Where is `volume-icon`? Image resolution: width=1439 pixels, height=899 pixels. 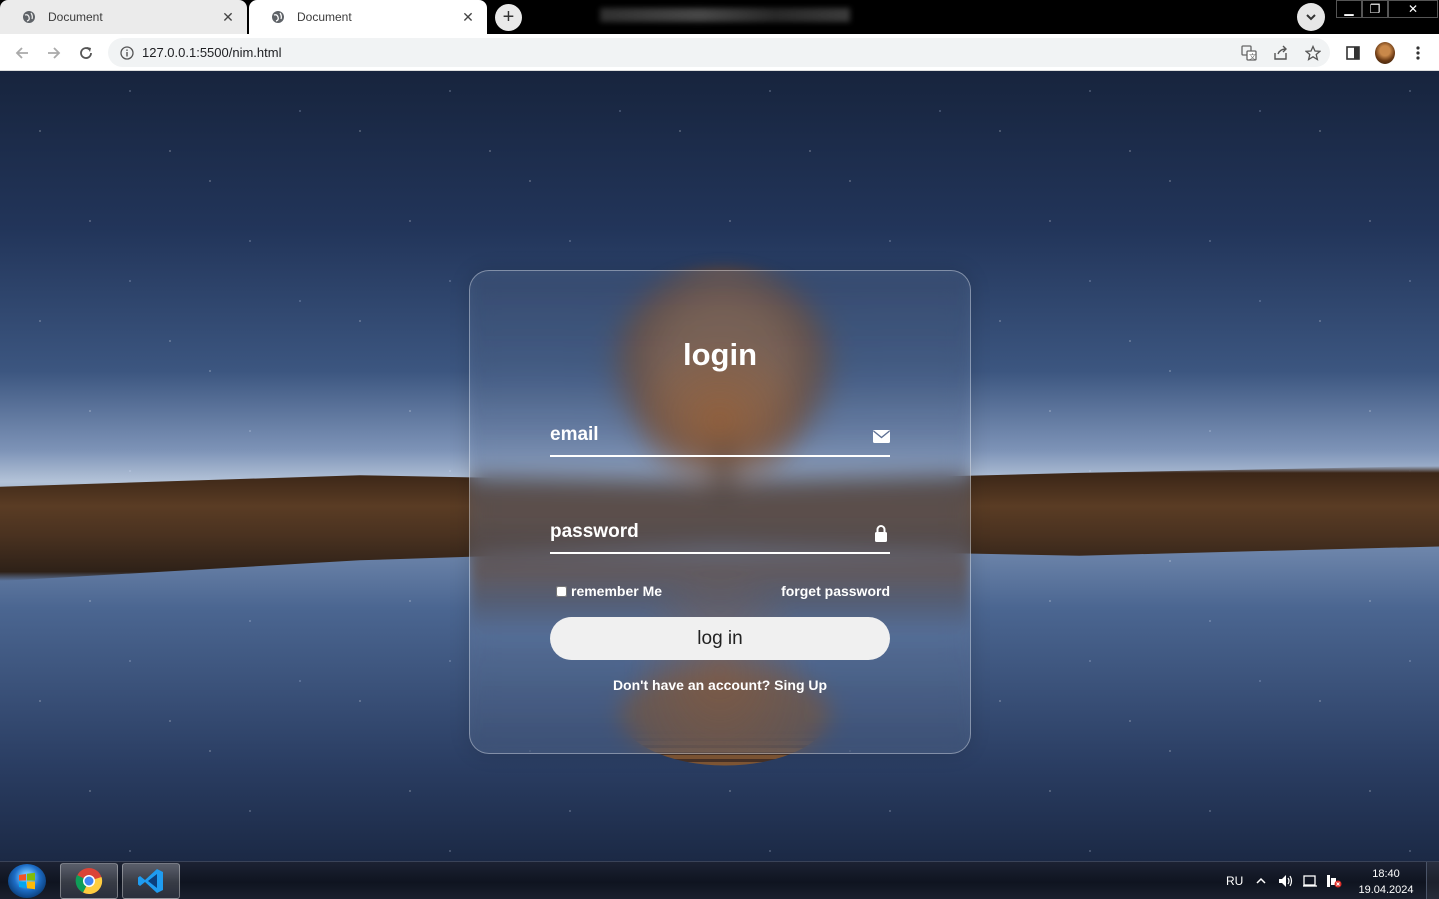
volume-icon is located at coordinates (1286, 880).